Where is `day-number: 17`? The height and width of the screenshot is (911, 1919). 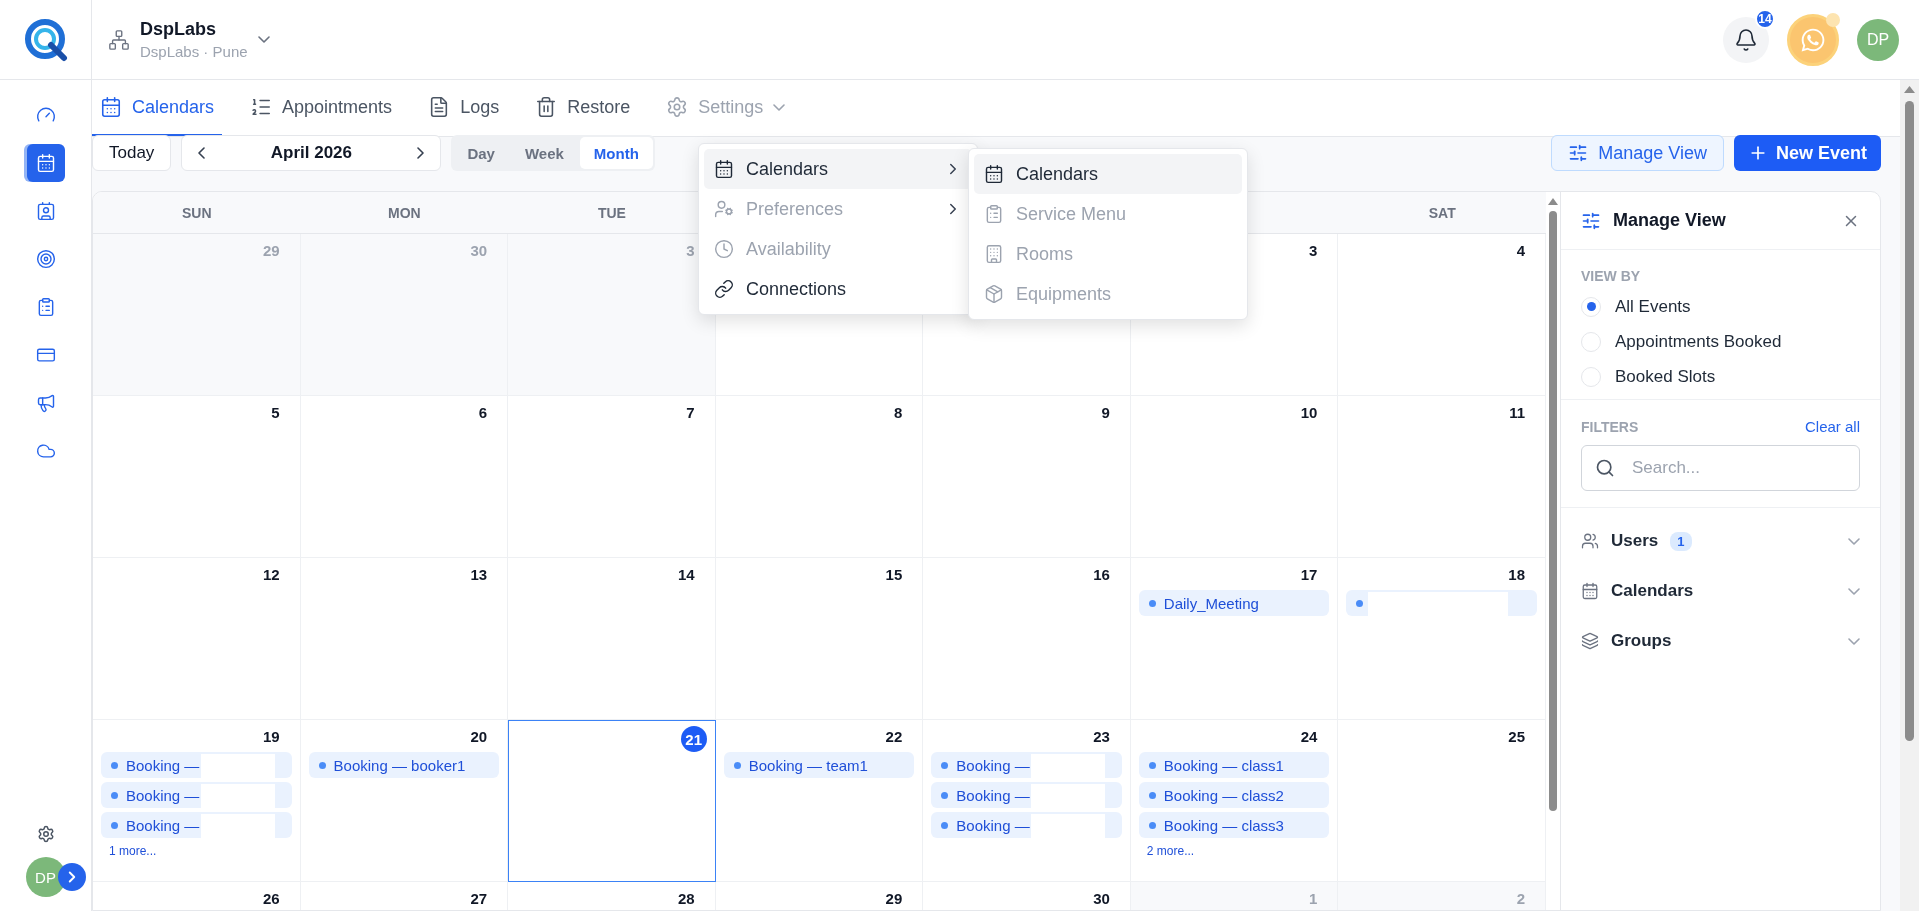 day-number: 17 is located at coordinates (1309, 575).